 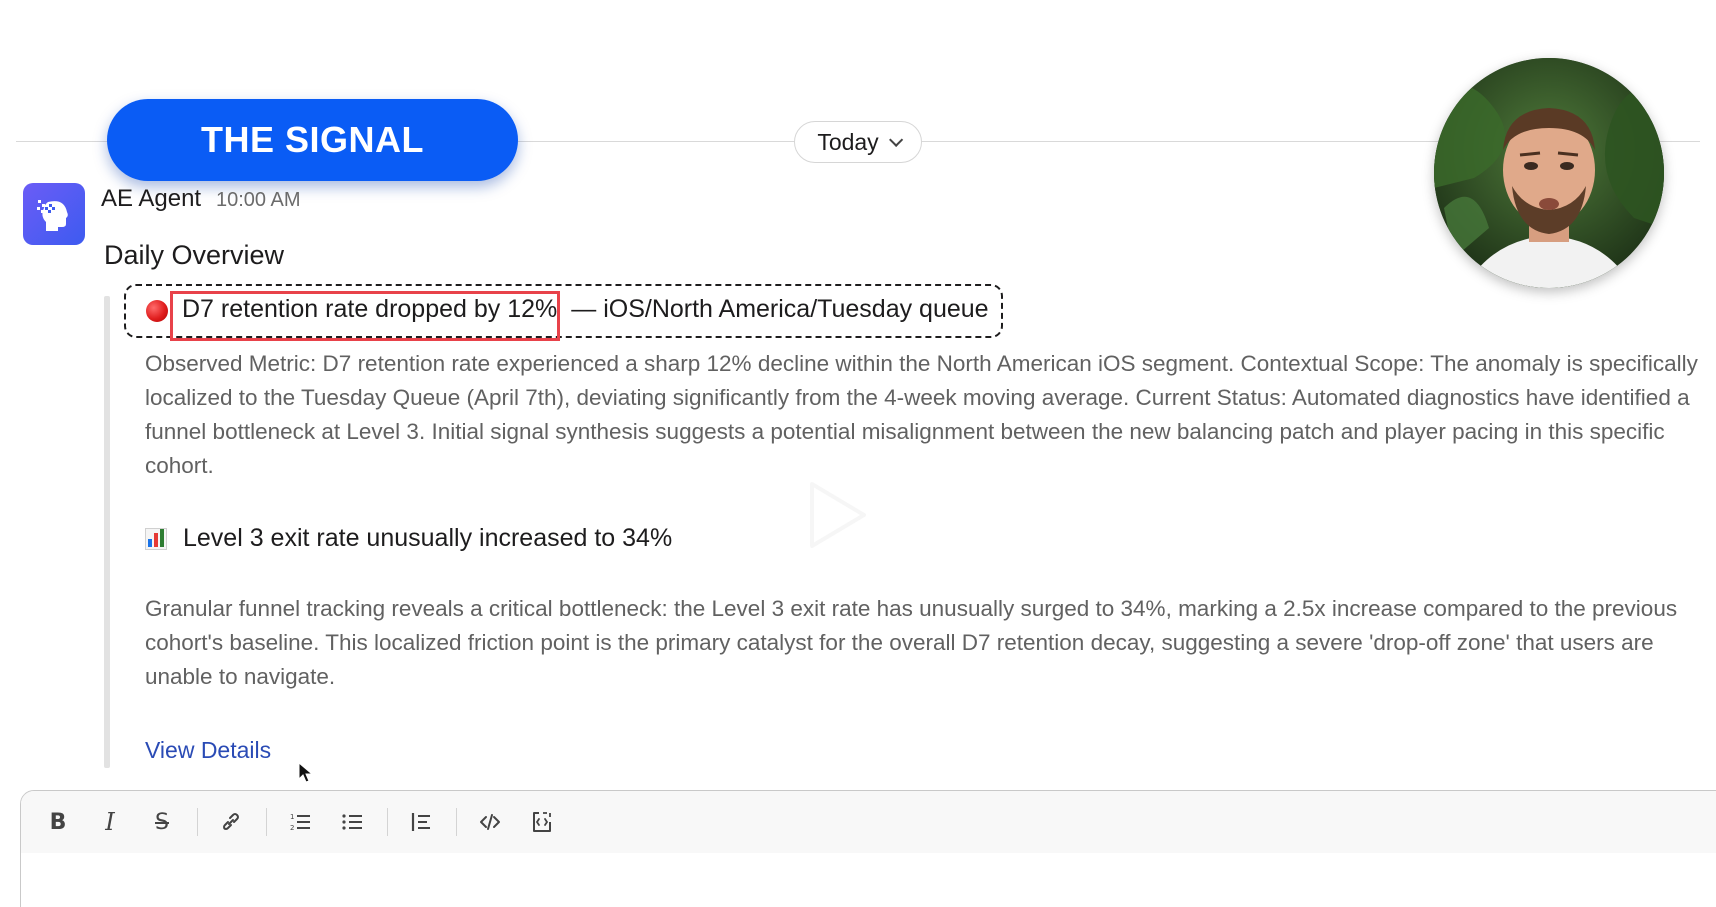 I want to click on sender-name: AE Agent, so click(x=151, y=199).